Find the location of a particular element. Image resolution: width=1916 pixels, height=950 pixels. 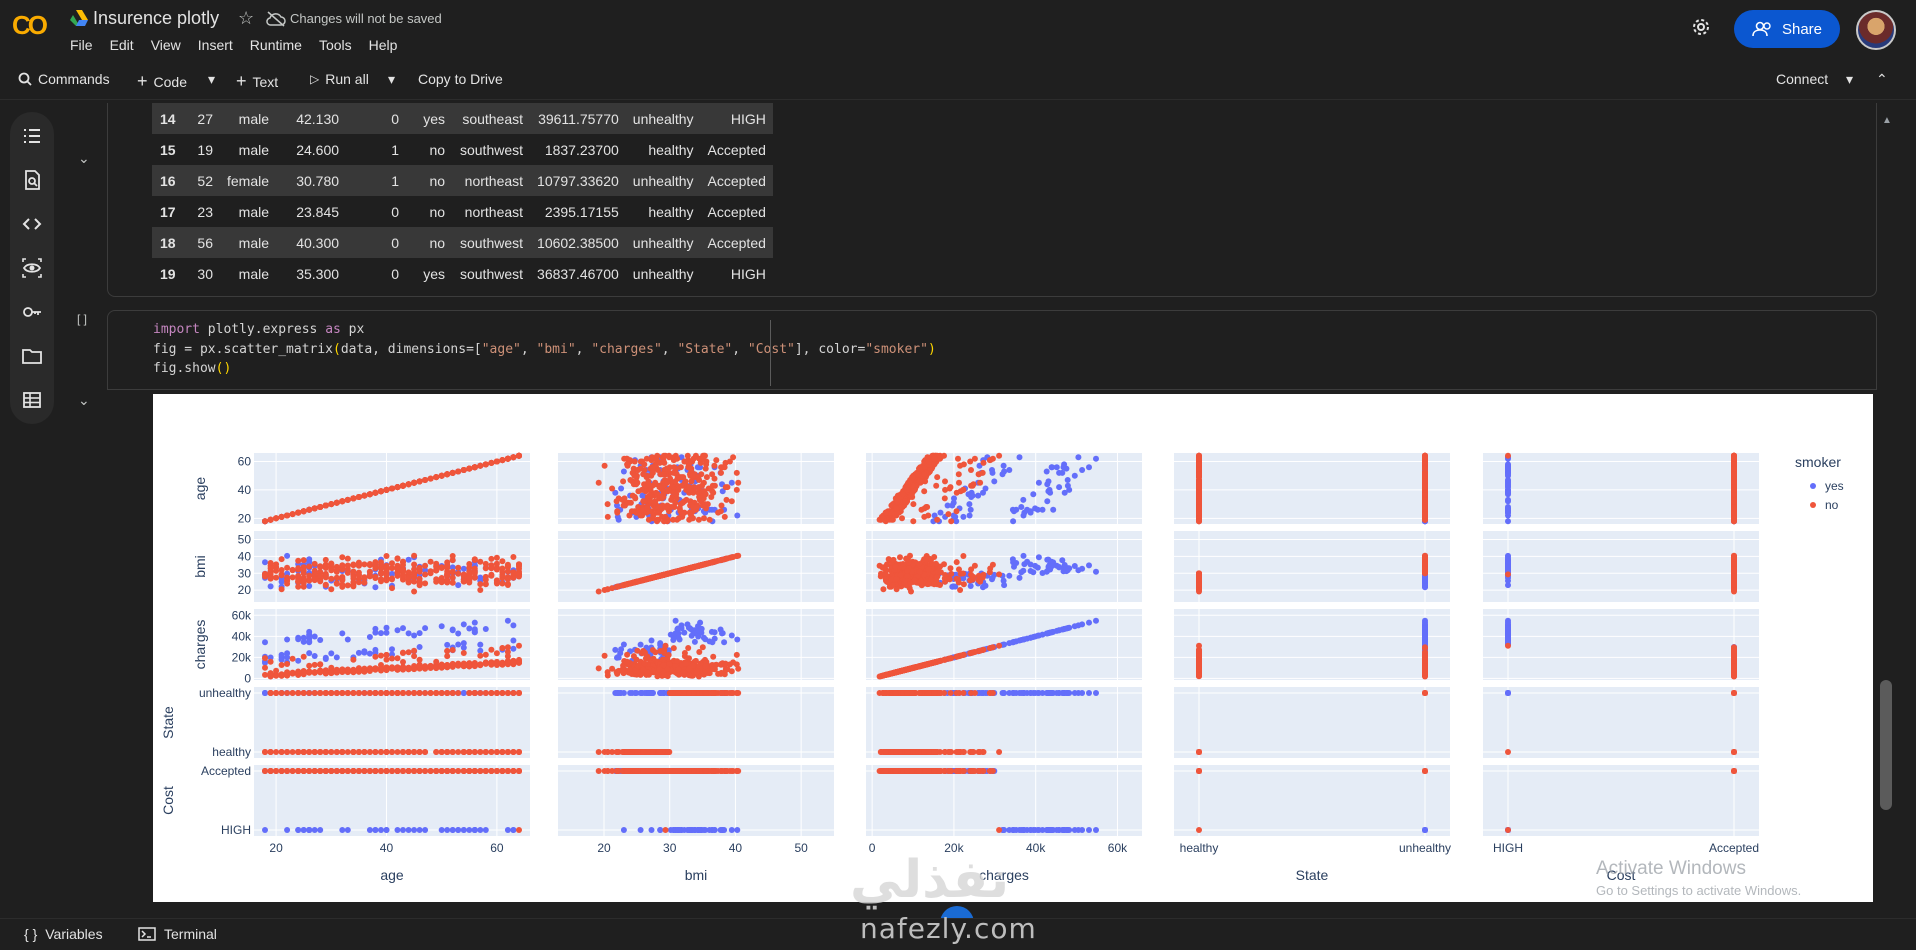

menu-help: Help is located at coordinates (383, 45).